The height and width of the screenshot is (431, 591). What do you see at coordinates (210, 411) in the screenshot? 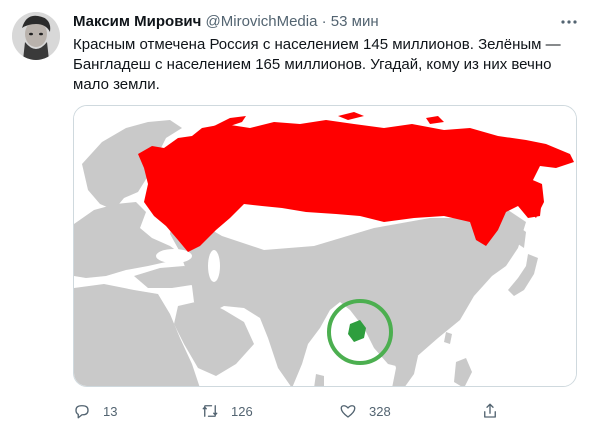
I see `retweet-icon` at bounding box center [210, 411].